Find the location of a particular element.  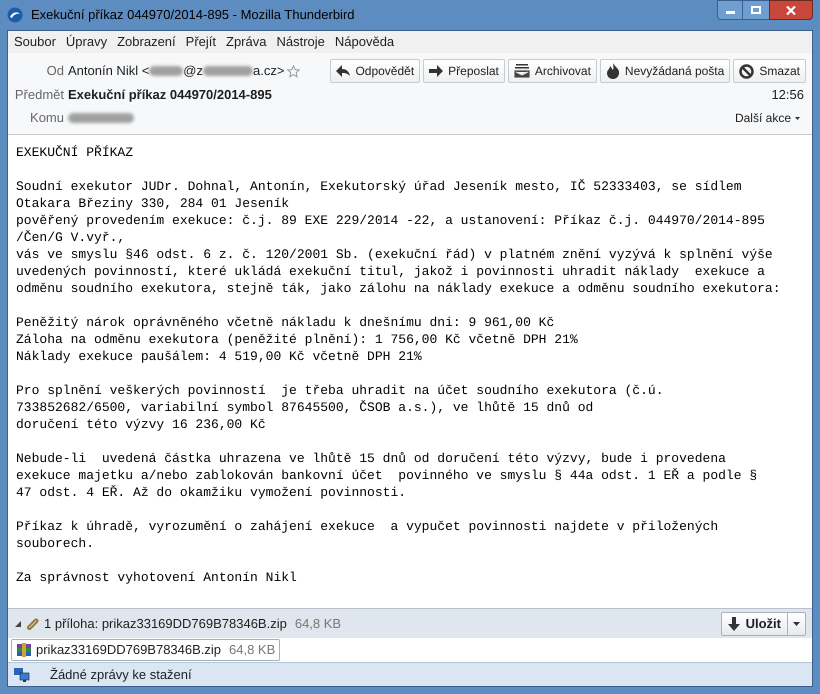

menu-item: Nástroje is located at coordinates (300, 42).